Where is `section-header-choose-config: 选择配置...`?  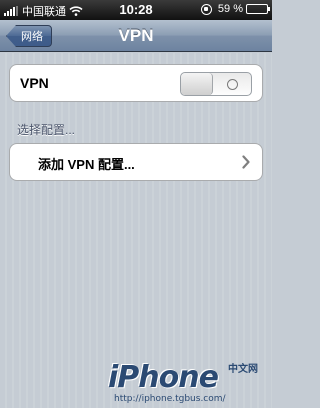
section-header-choose-config: 选择配置... is located at coordinates (46, 130).